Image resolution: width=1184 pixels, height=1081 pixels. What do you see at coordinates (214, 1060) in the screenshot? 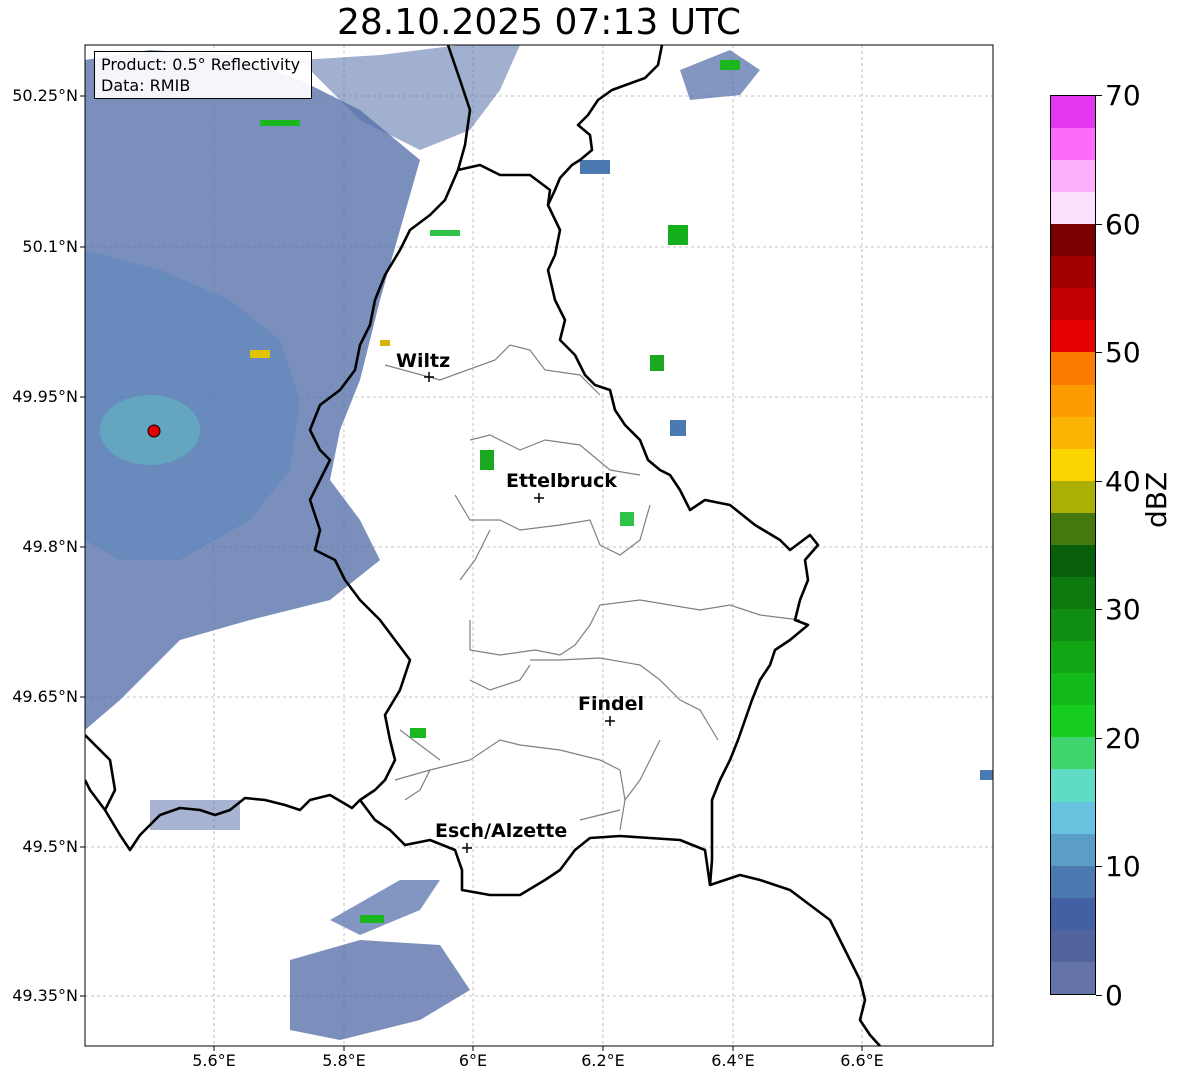
I see `lon-label: 5.6°E` at bounding box center [214, 1060].